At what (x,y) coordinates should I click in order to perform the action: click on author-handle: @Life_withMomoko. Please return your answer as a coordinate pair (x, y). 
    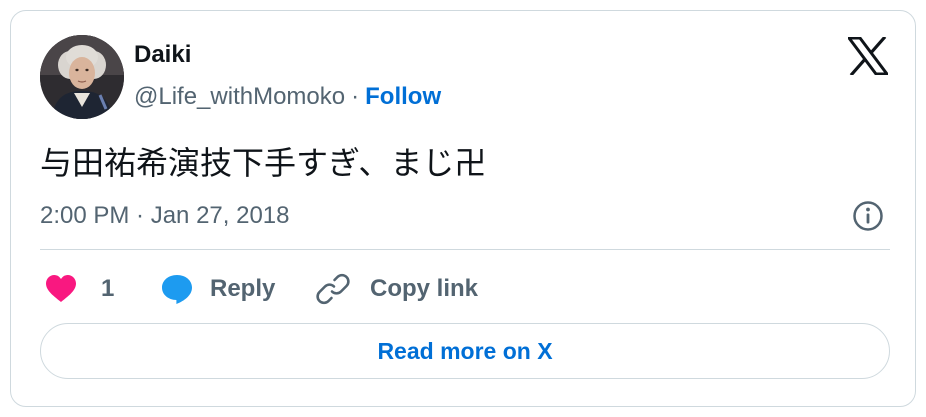
    Looking at the image, I should click on (239, 96).